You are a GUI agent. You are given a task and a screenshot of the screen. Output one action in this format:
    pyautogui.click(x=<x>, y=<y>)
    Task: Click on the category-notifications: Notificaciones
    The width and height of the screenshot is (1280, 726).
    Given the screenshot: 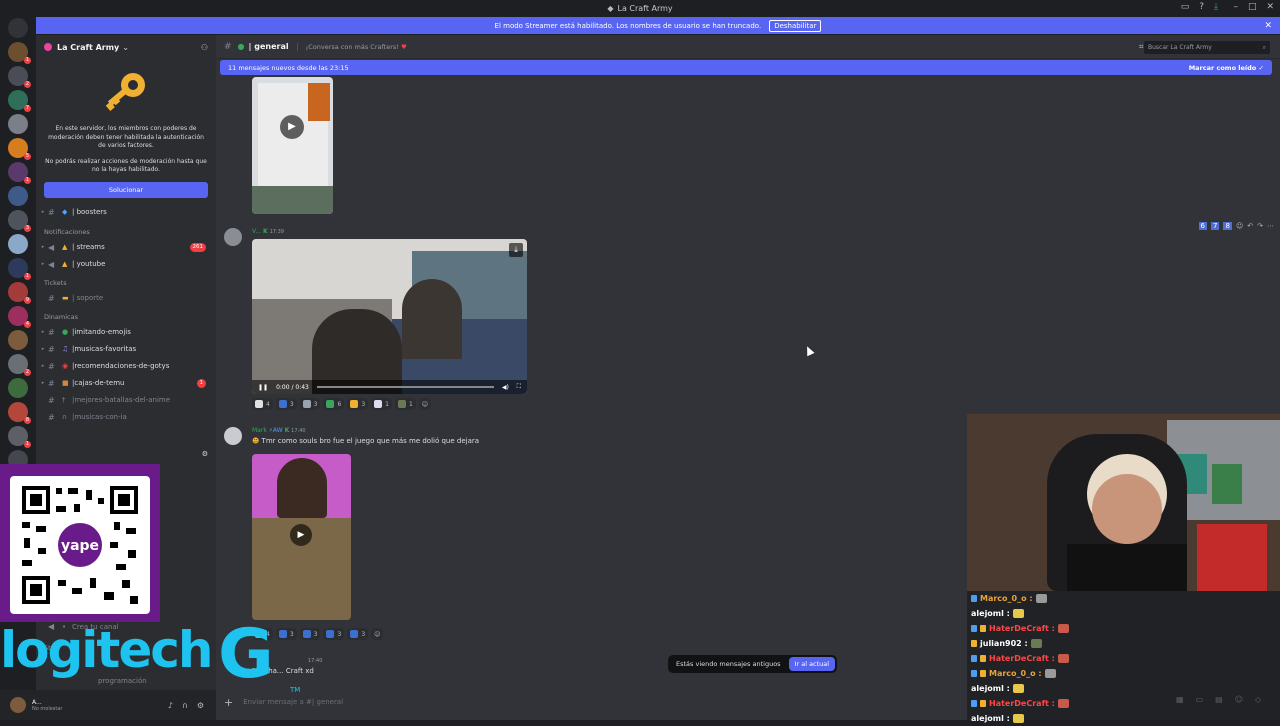 What is the action you would take?
    pyautogui.click(x=126, y=232)
    